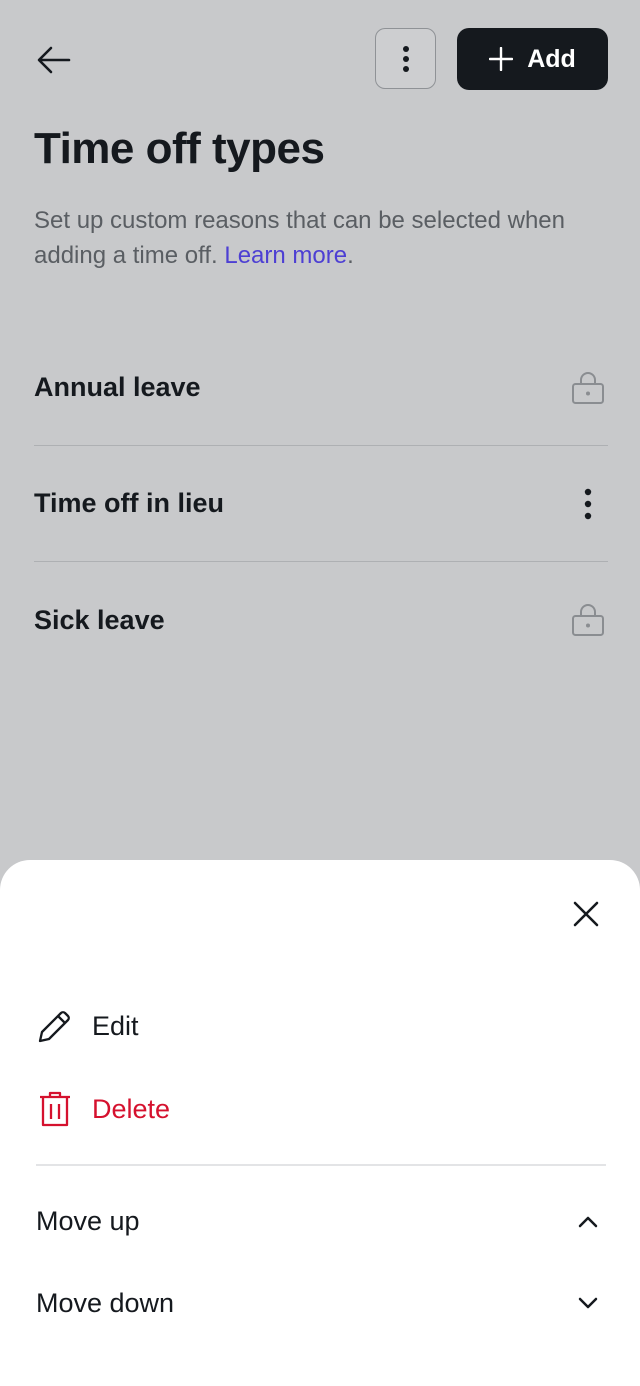  Describe the element at coordinates (117, 387) in the screenshot. I see `type-name: Annual leave` at that location.